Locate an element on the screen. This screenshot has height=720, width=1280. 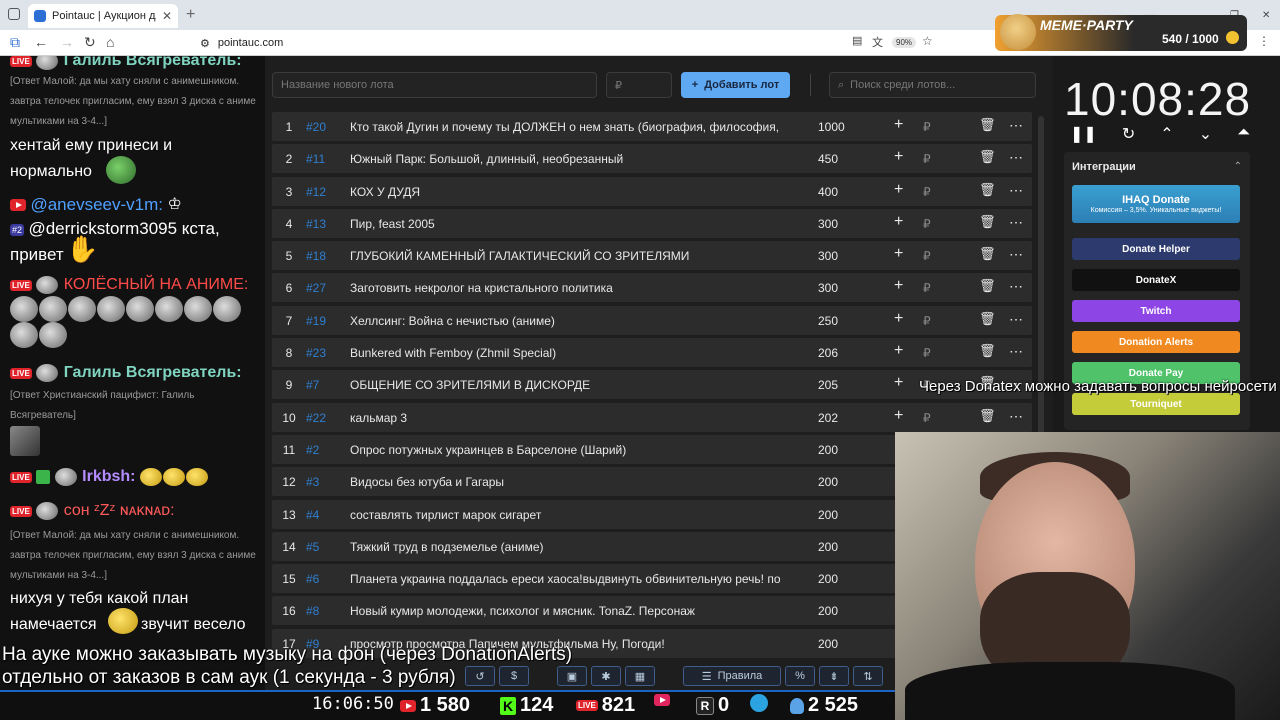
reset-icon: ↻ is located at coordinates (1128, 134).